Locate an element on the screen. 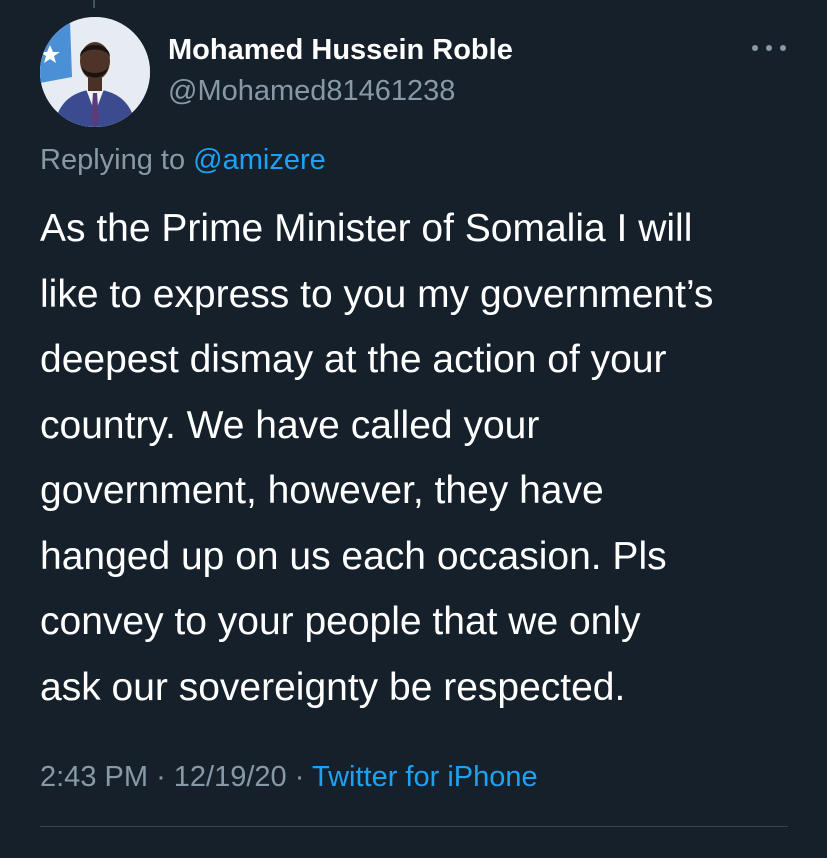 The width and height of the screenshot is (827, 858). tweet-source-link: Twitter for iPhone is located at coordinates (425, 777).